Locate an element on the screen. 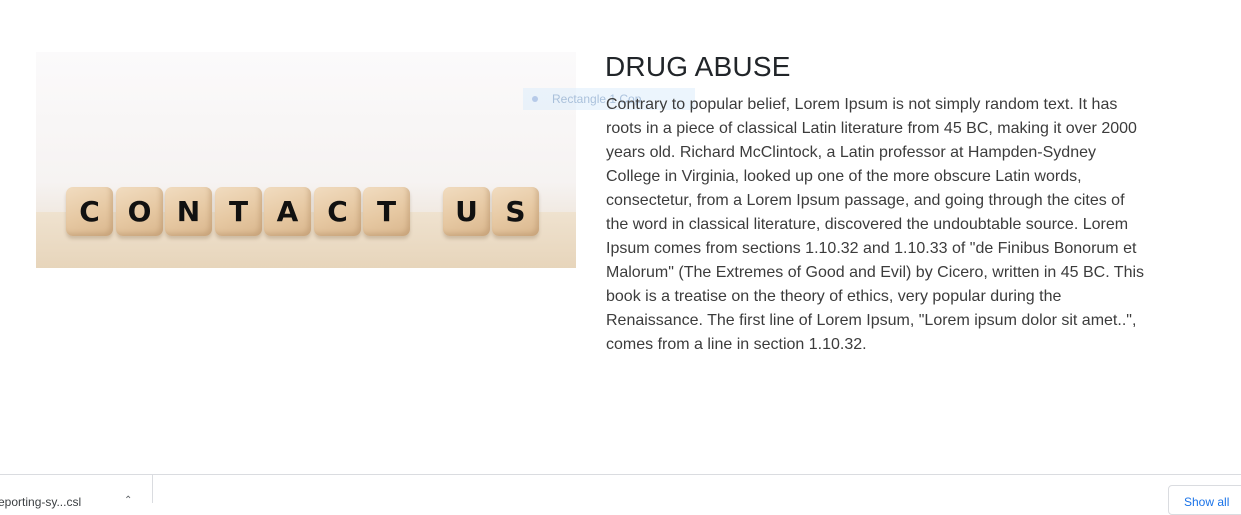 Image resolution: width=1241 pixels, height=515 pixels. download-item: reporting-sy...csl ⌃ is located at coordinates (76, 492).